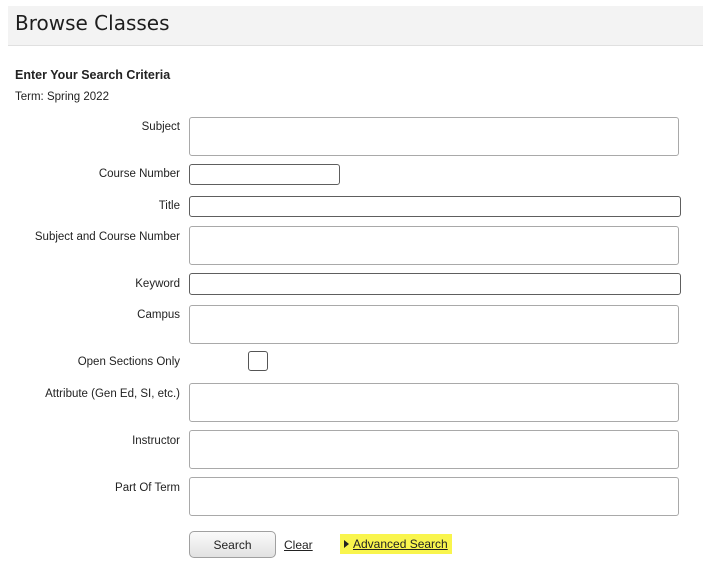 Image resolution: width=713 pixels, height=576 pixels. I want to click on part-of-term-label: Part Of Term, so click(147, 488).